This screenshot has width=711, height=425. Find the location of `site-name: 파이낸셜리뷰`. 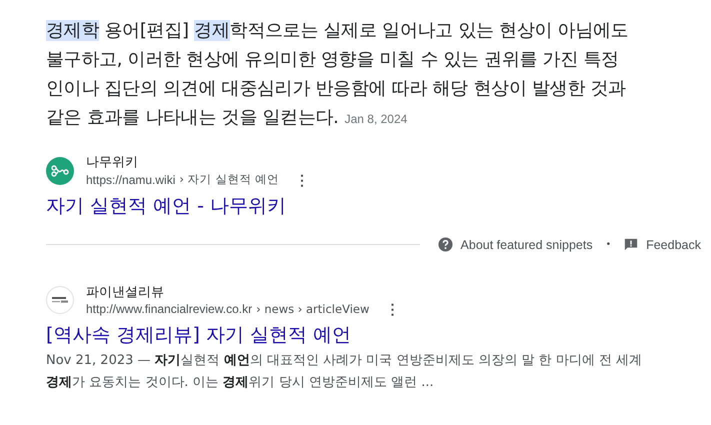

site-name: 파이낸셜리뷰 is located at coordinates (125, 293).